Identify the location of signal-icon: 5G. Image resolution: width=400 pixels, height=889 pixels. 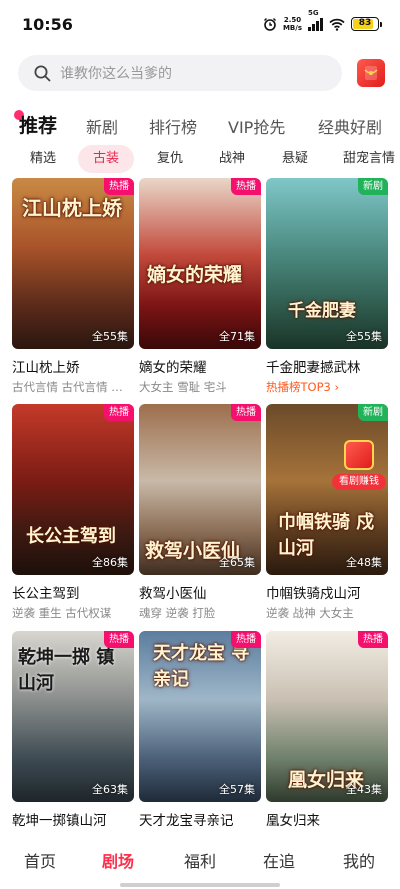
(315, 20).